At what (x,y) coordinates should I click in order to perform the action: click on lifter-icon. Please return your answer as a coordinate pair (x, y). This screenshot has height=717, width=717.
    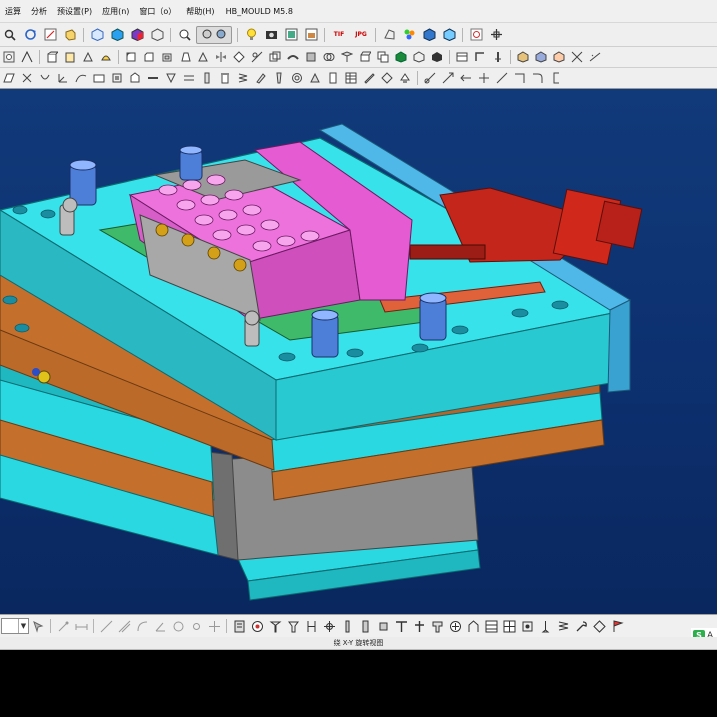
    Looking at the image, I should click on (261, 78).